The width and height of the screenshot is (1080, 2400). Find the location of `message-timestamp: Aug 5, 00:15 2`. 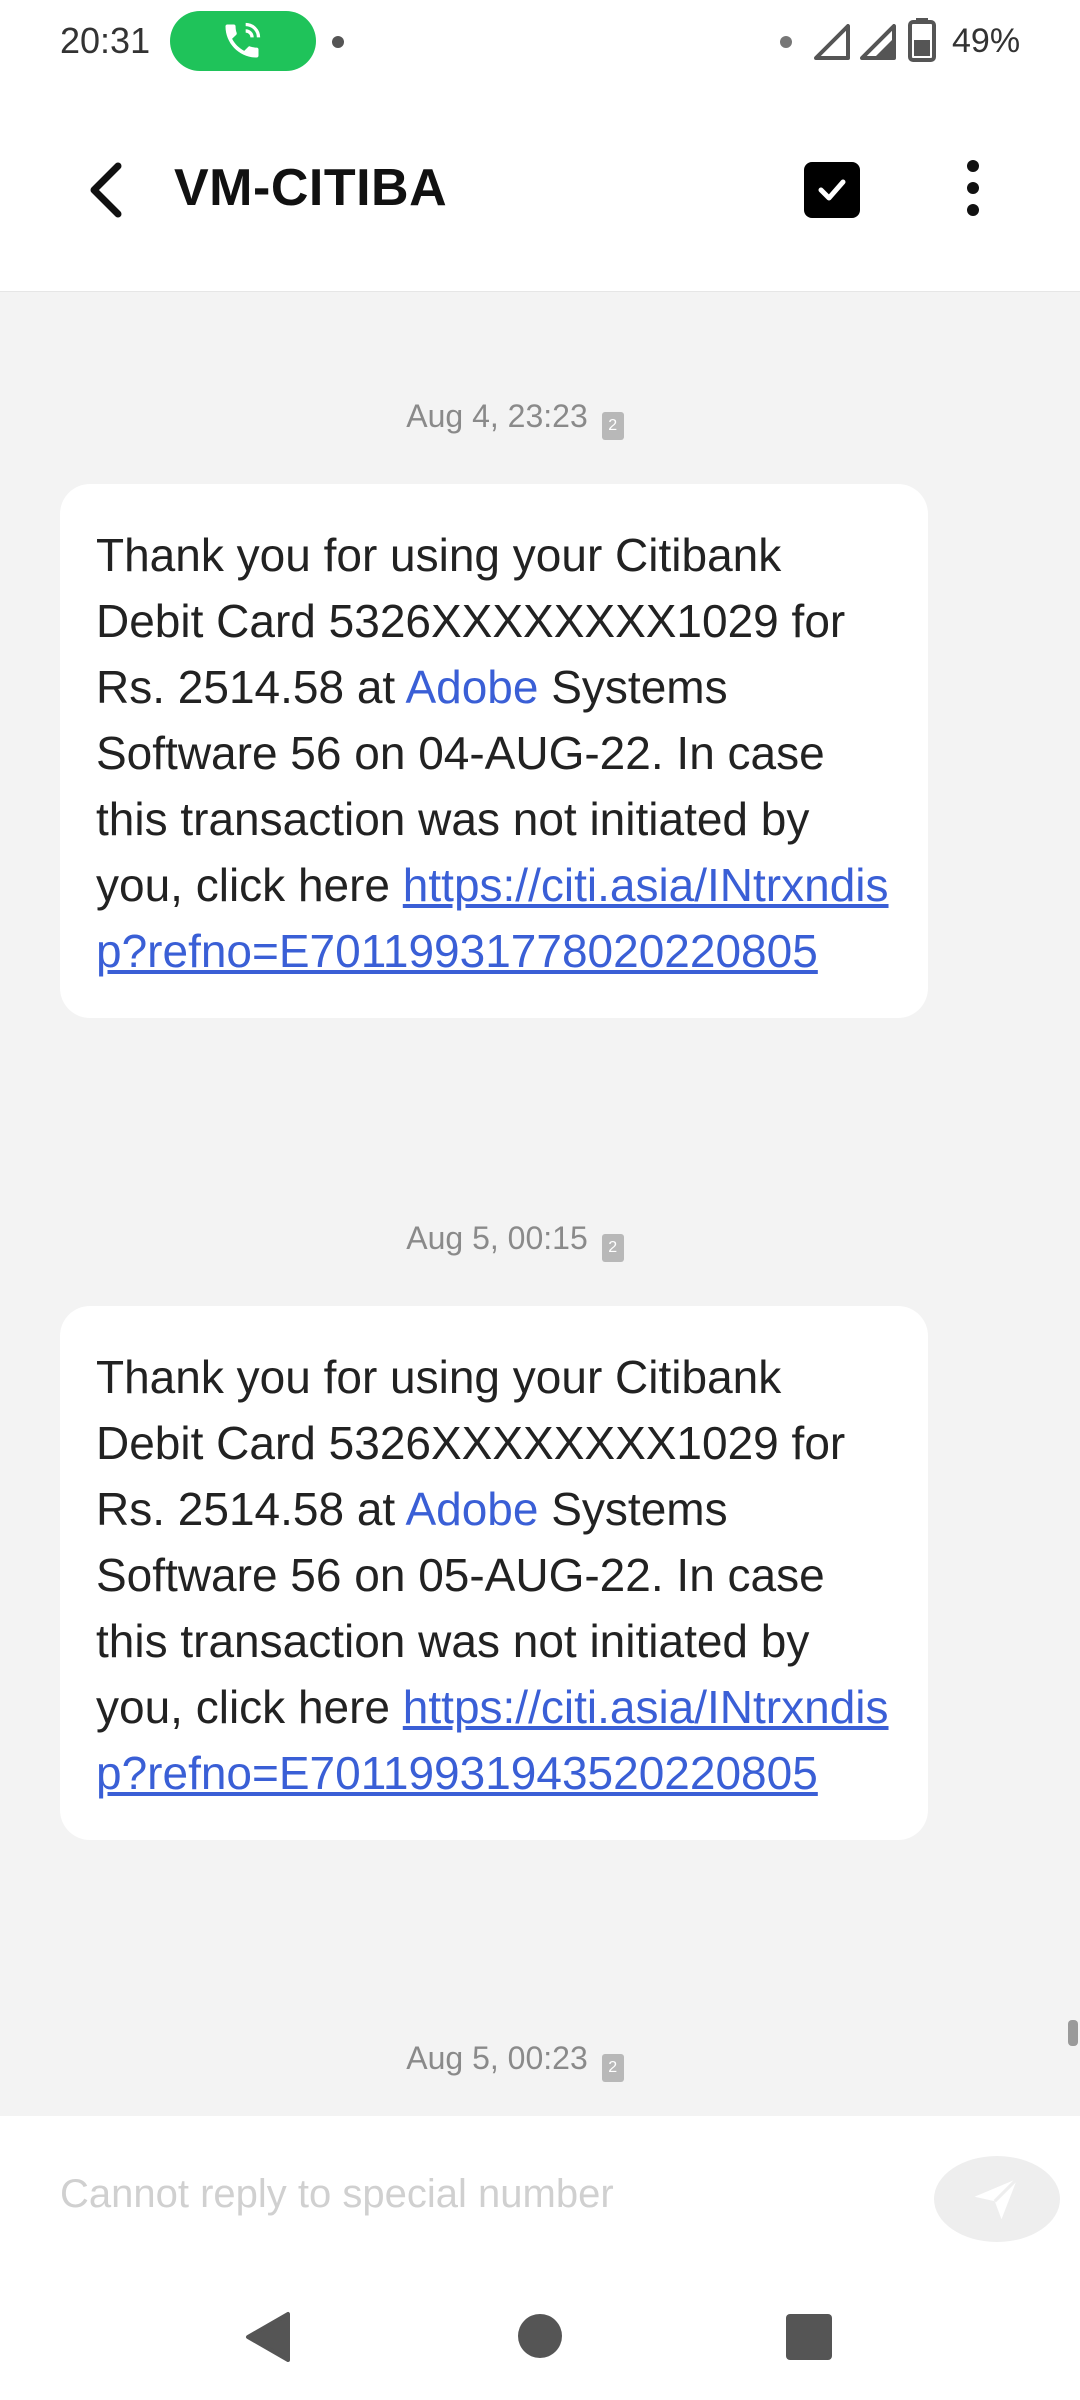

message-timestamp: Aug 5, 00:15 2 is located at coordinates (515, 1241).